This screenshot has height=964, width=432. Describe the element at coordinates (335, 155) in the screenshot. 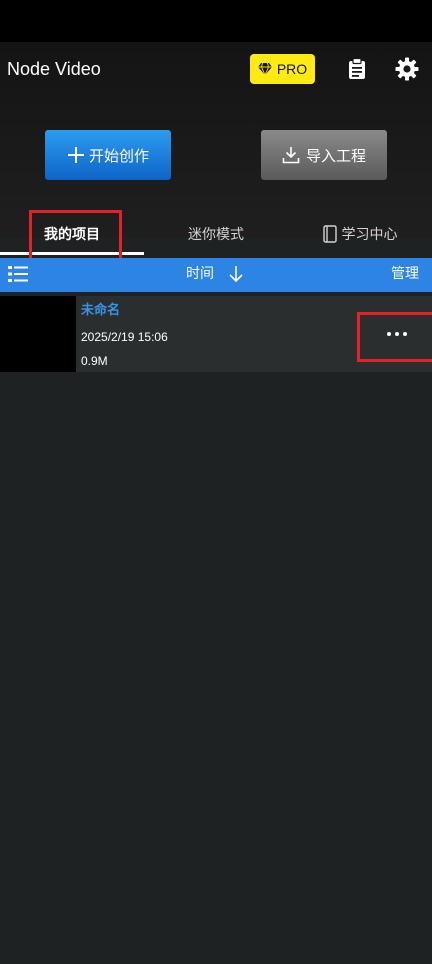

I see `import-project-label: 导入工程` at that location.